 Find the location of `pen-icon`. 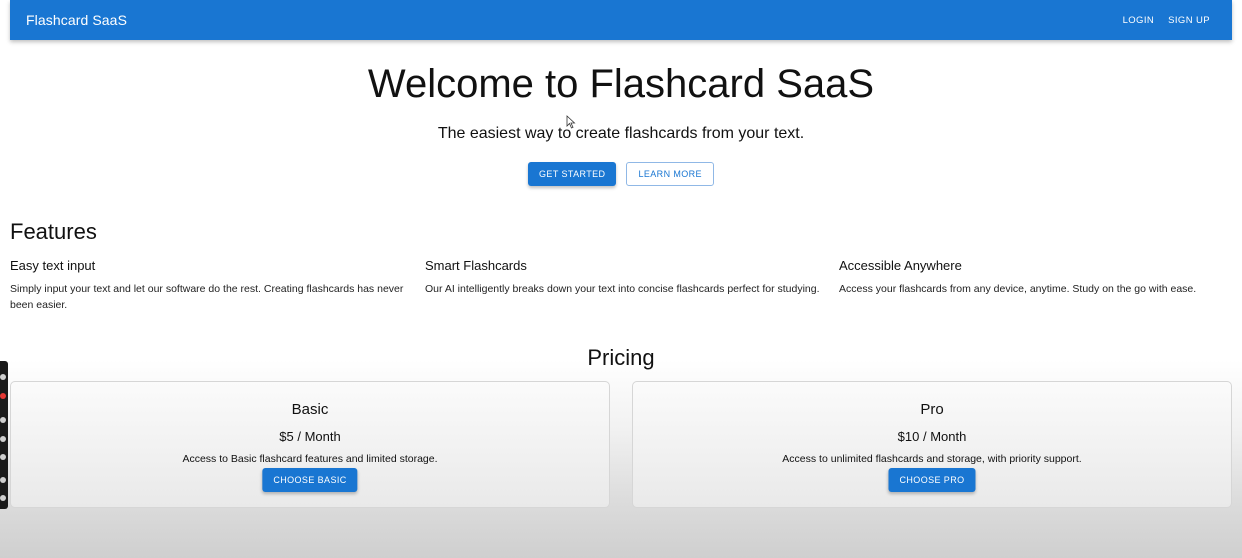

pen-icon is located at coordinates (3, 420).